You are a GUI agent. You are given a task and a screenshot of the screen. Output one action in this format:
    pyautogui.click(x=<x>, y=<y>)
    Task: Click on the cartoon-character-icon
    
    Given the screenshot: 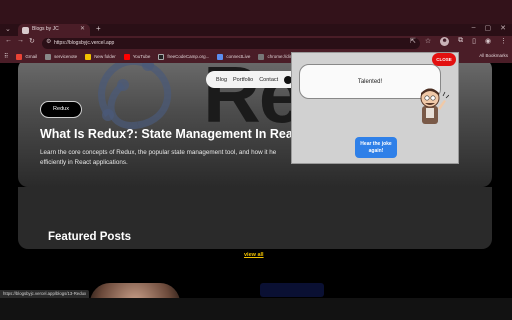 What is the action you would take?
    pyautogui.click(x=434, y=106)
    